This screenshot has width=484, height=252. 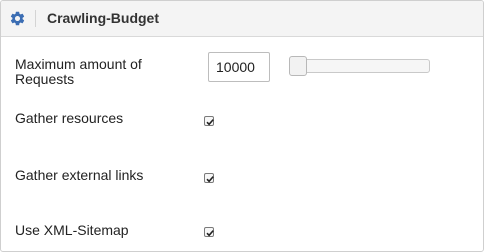 What do you see at coordinates (17, 18) in the screenshot?
I see `gear-icon` at bounding box center [17, 18].